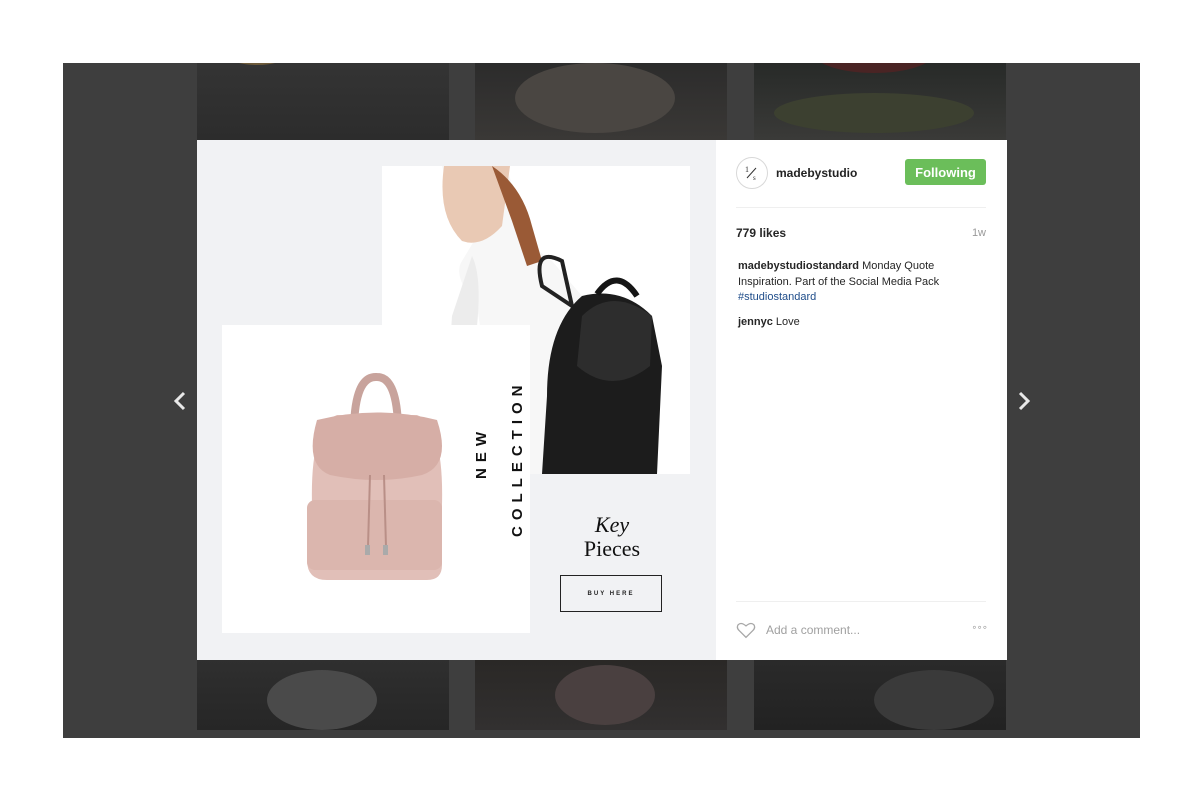  What do you see at coordinates (861, 174) in the screenshot?
I see `post-header: 1 s madebystudio Following` at bounding box center [861, 174].